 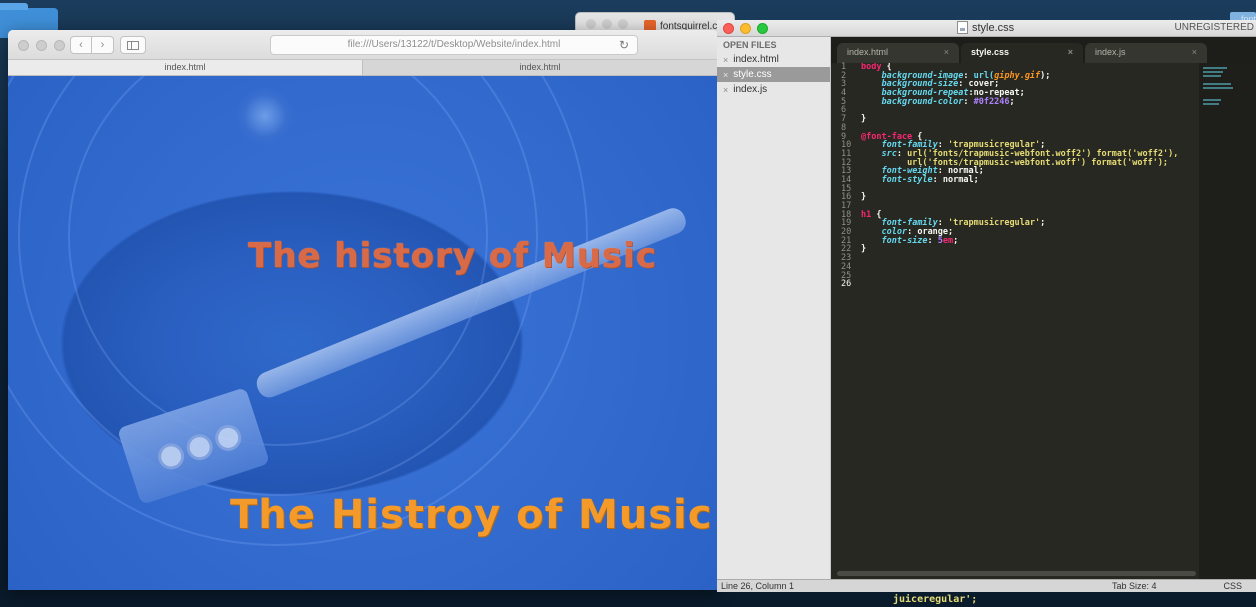 I want to click on line-number: 26, so click(x=846, y=284).